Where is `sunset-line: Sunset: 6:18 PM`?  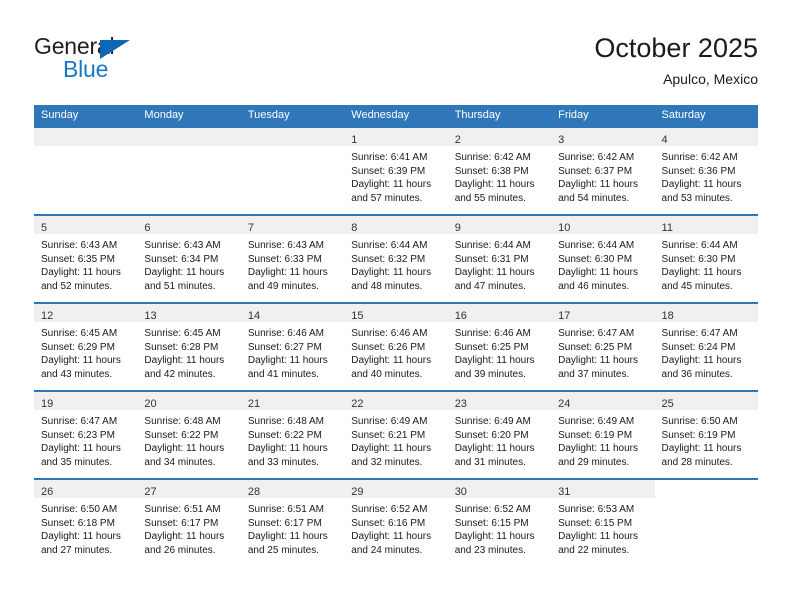 sunset-line: Sunset: 6:18 PM is located at coordinates (78, 523).